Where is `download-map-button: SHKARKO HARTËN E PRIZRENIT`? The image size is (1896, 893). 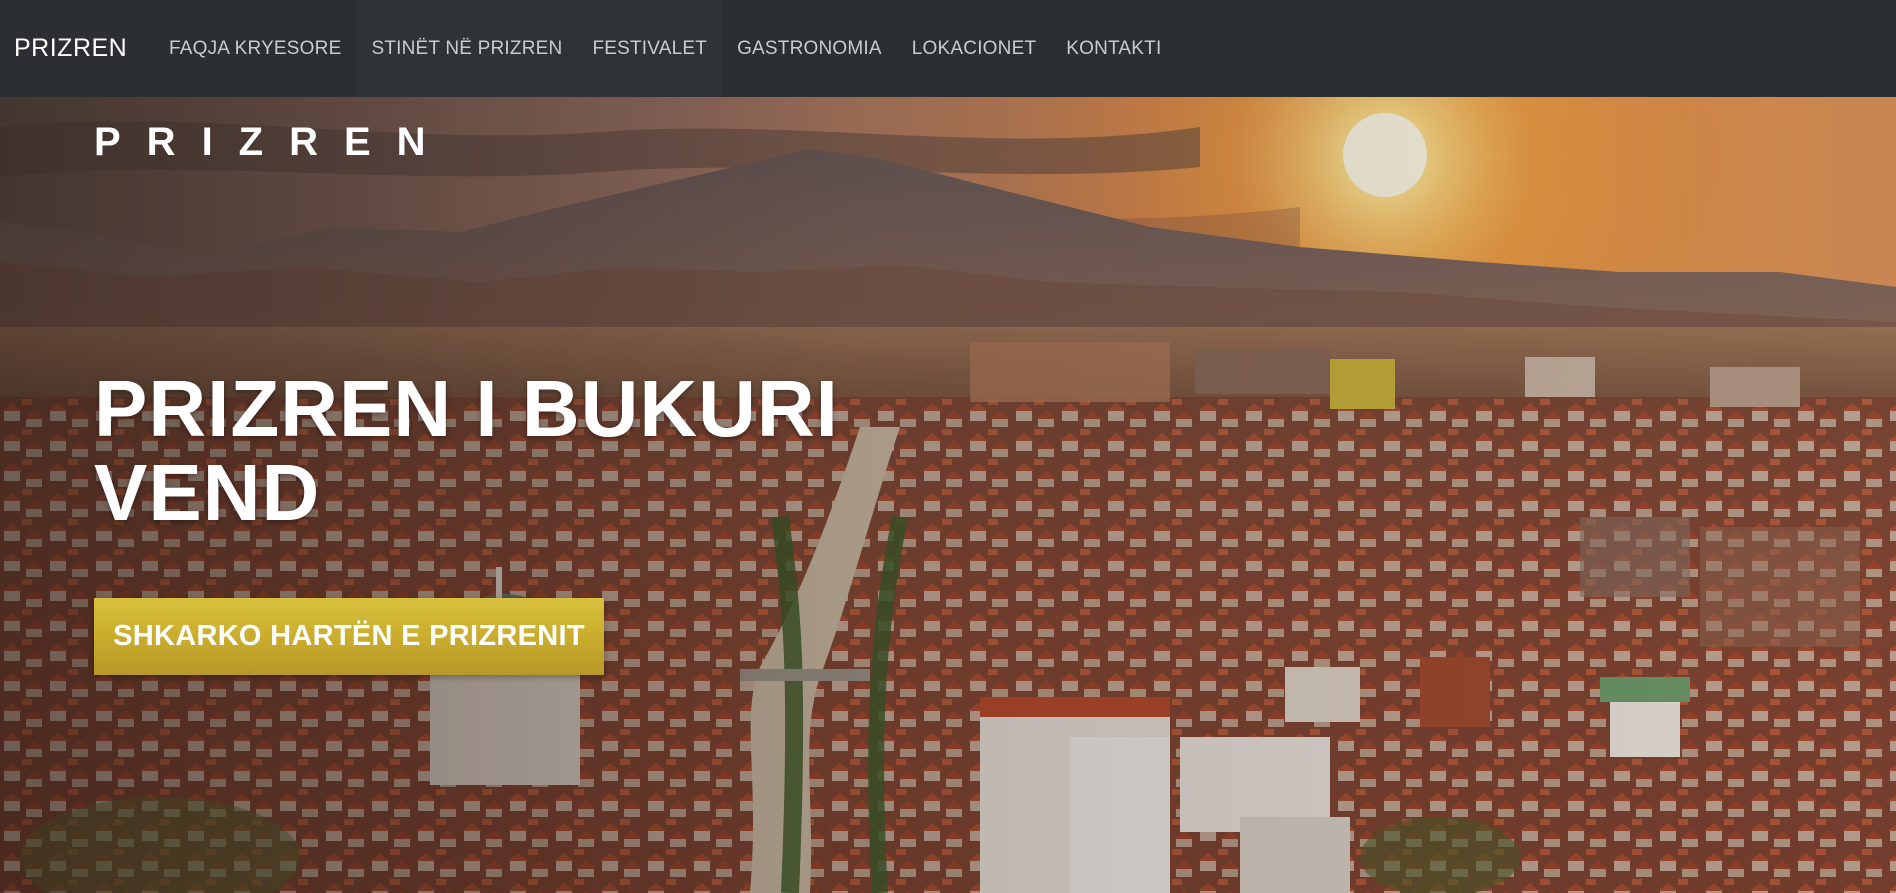 download-map-button: SHKARKO HARTËN E PRIZRENIT is located at coordinates (349, 636).